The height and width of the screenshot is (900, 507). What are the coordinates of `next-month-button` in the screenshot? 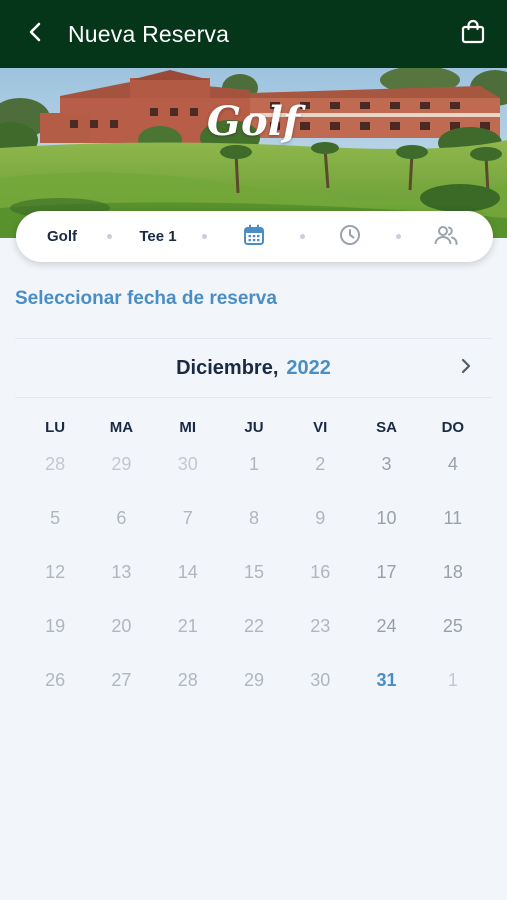 It's located at (466, 368).